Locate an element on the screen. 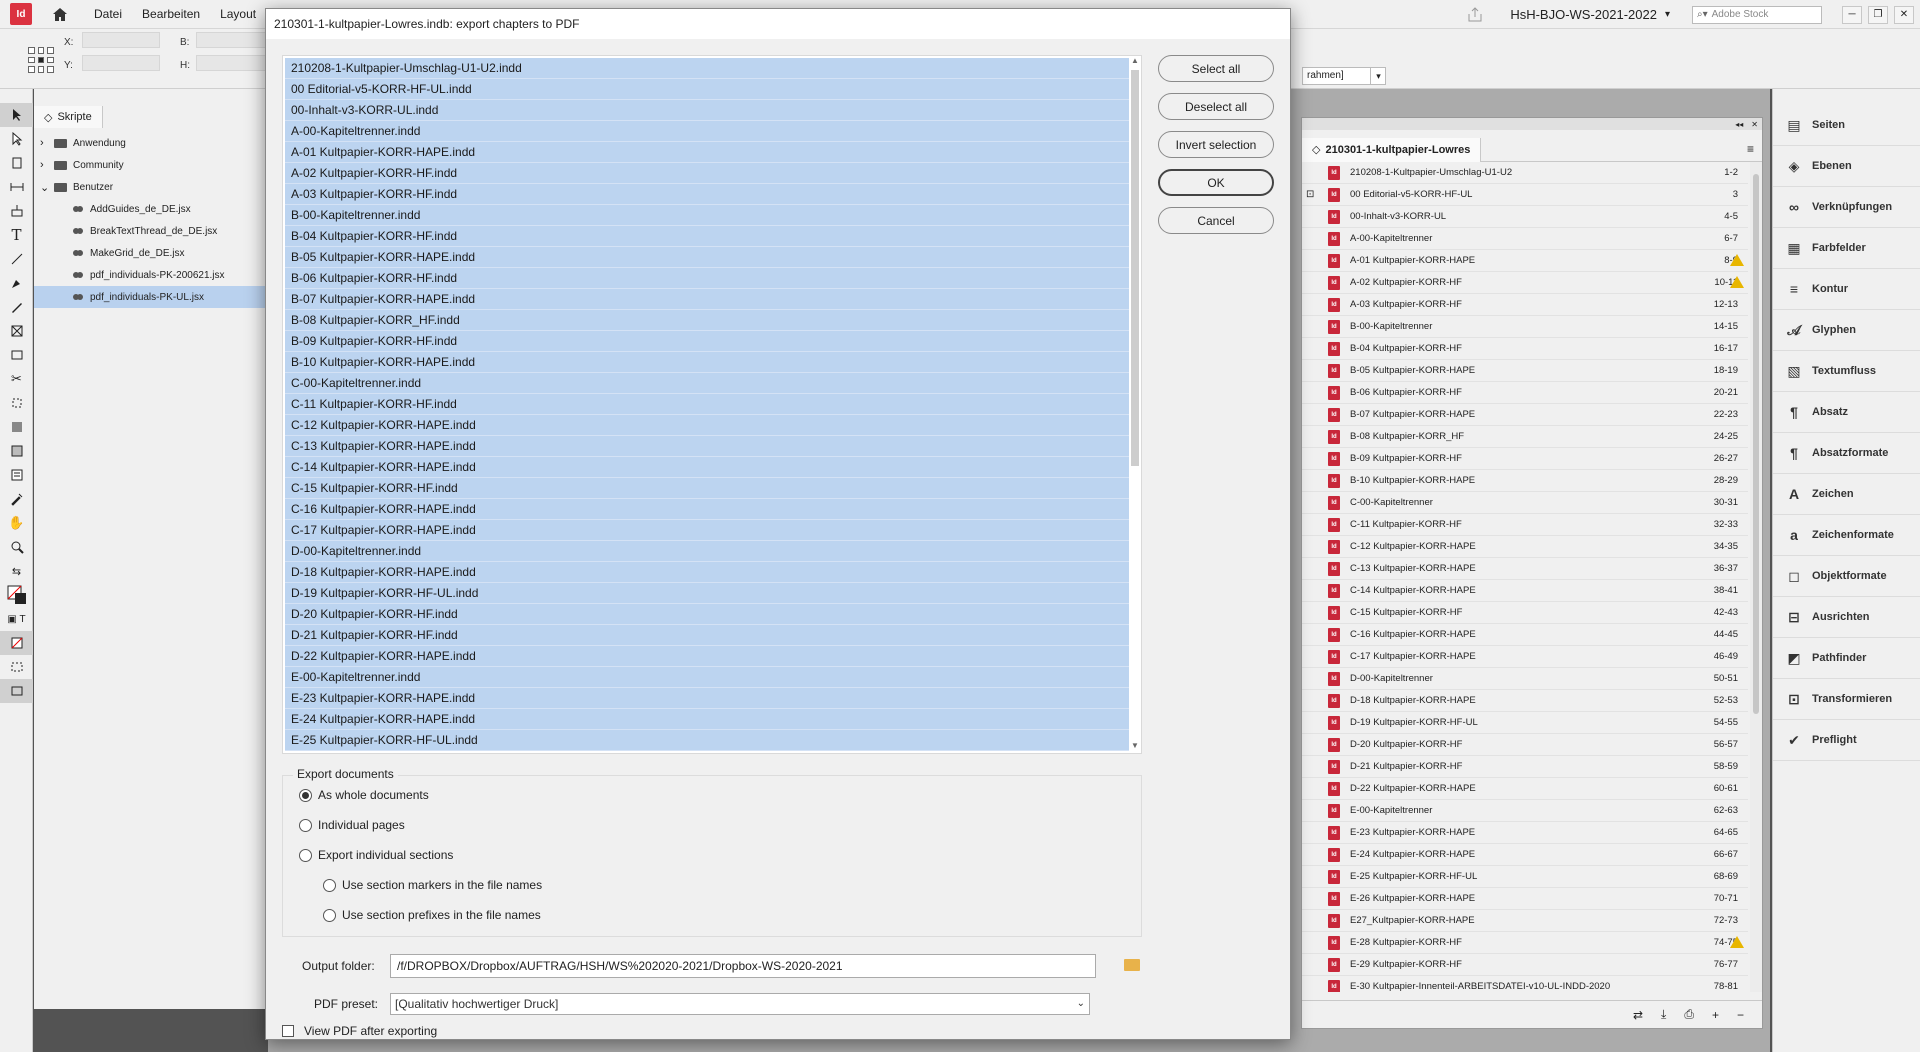  reference-point-selector is located at coordinates (41, 60).